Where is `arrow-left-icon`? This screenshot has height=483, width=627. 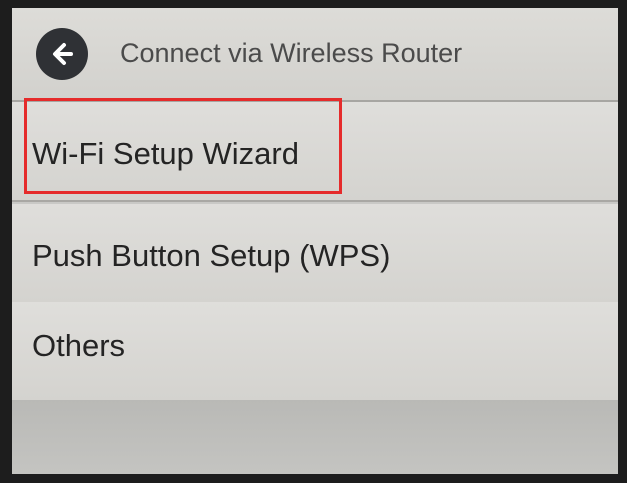
arrow-left-icon is located at coordinates (63, 54).